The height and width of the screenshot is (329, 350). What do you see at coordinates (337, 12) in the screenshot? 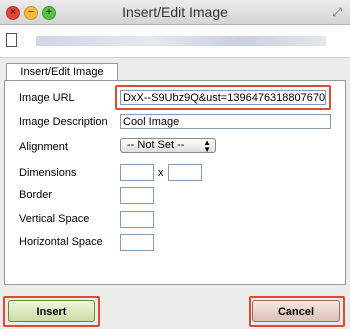
I see `resize-icon: ⤢` at bounding box center [337, 12].